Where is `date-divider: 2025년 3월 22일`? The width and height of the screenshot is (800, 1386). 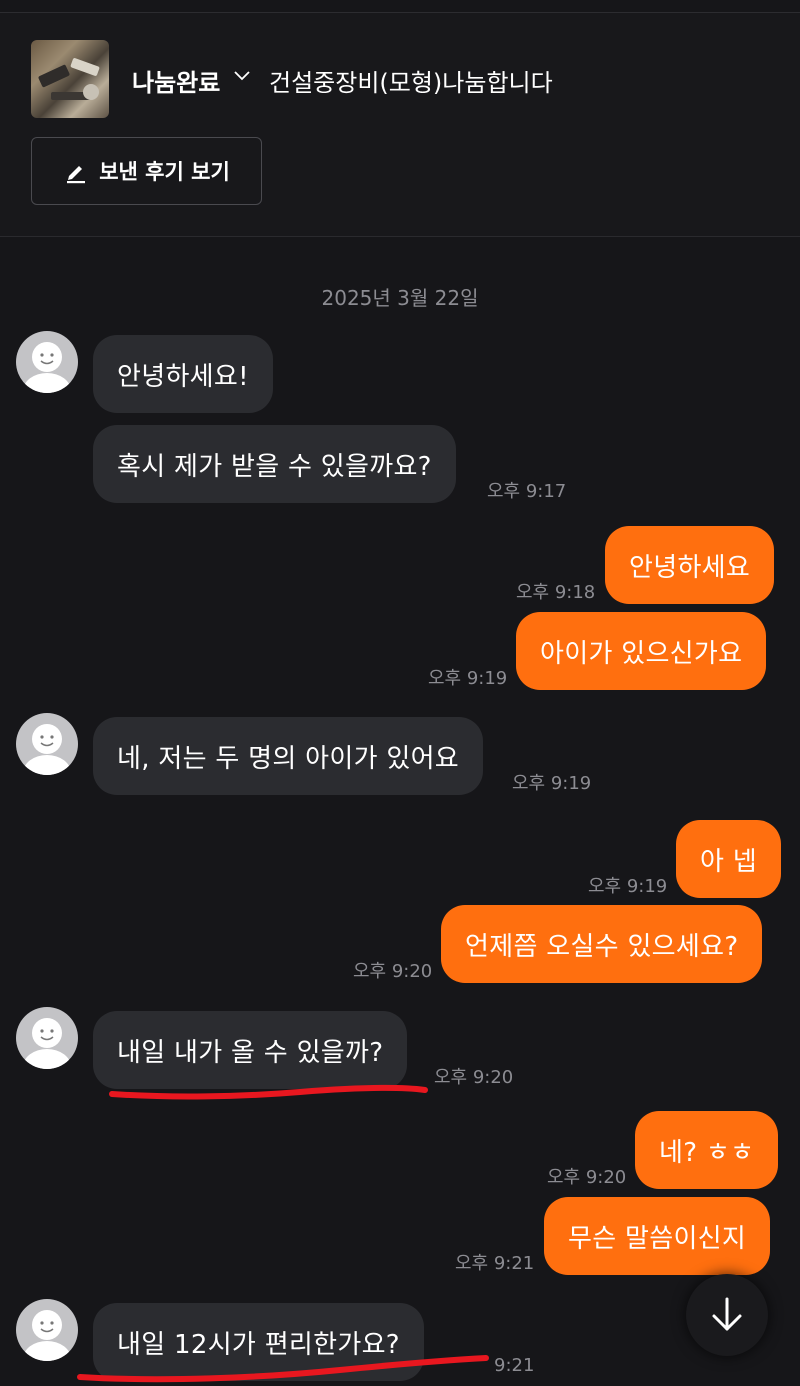 date-divider: 2025년 3월 22일 is located at coordinates (400, 298).